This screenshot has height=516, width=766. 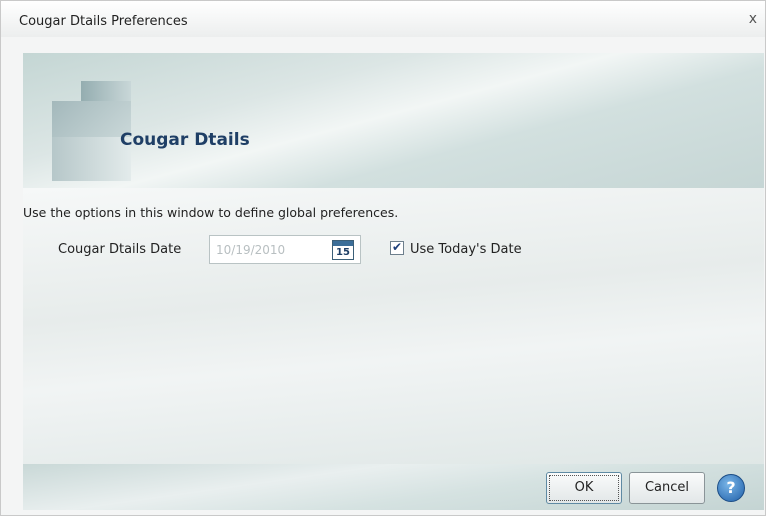 I want to click on date-value: 10/19/2010, so click(x=251, y=250).